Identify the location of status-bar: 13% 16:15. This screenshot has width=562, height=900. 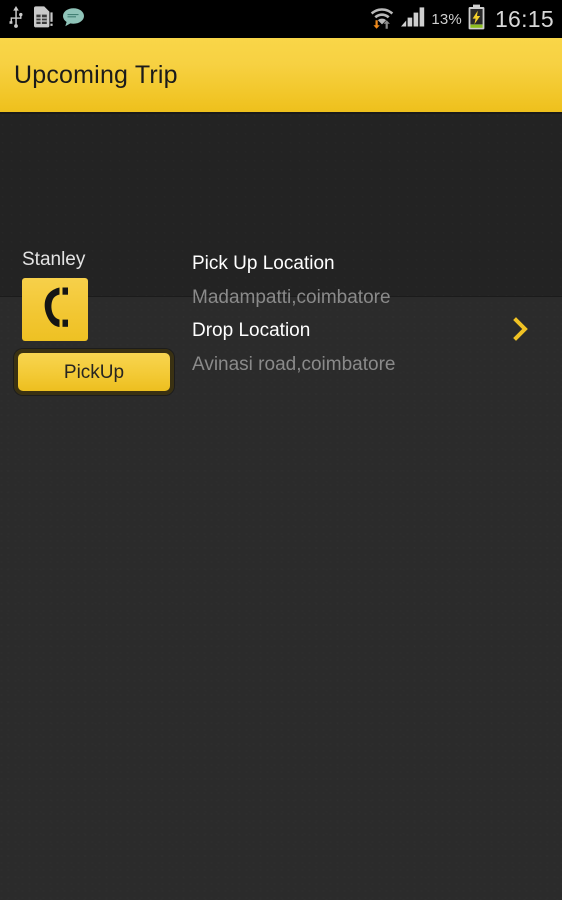
(281, 19).